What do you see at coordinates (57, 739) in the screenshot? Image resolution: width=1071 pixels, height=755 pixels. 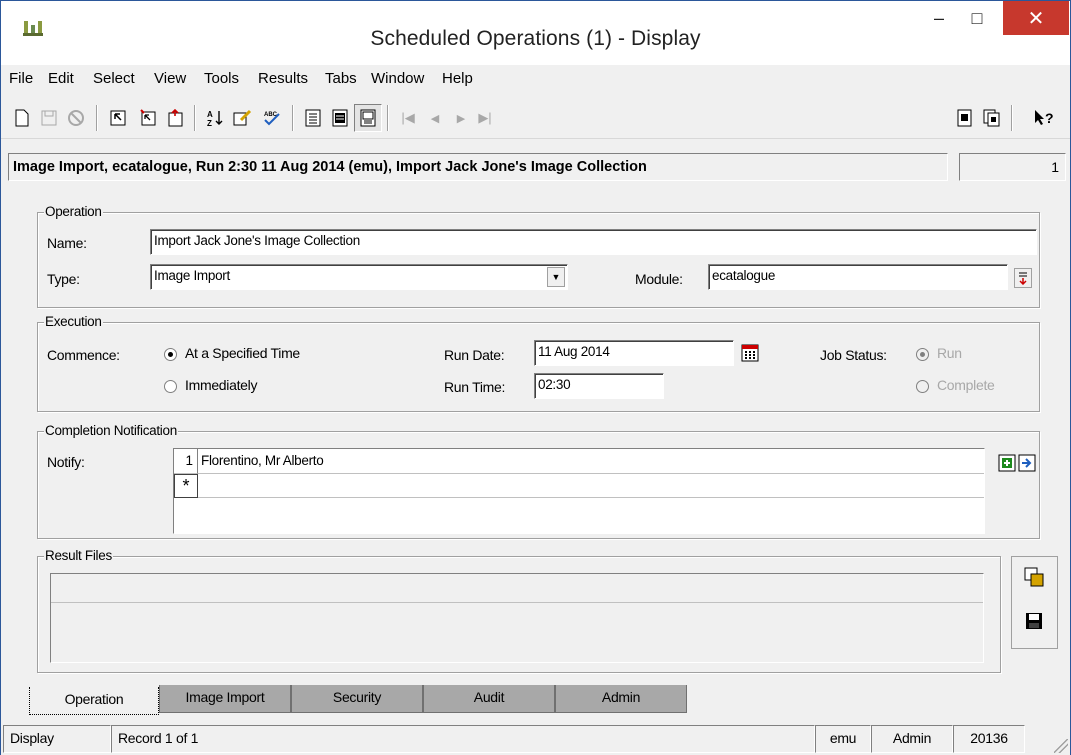 I see `status-mode: Display` at bounding box center [57, 739].